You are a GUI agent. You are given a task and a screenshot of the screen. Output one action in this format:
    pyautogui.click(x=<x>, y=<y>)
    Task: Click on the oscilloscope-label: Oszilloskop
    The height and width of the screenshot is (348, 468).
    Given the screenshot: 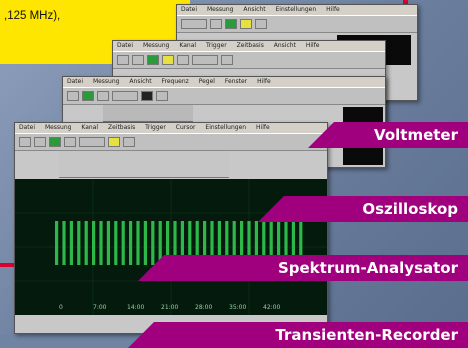 What is the action you would take?
    pyautogui.click(x=363, y=209)
    